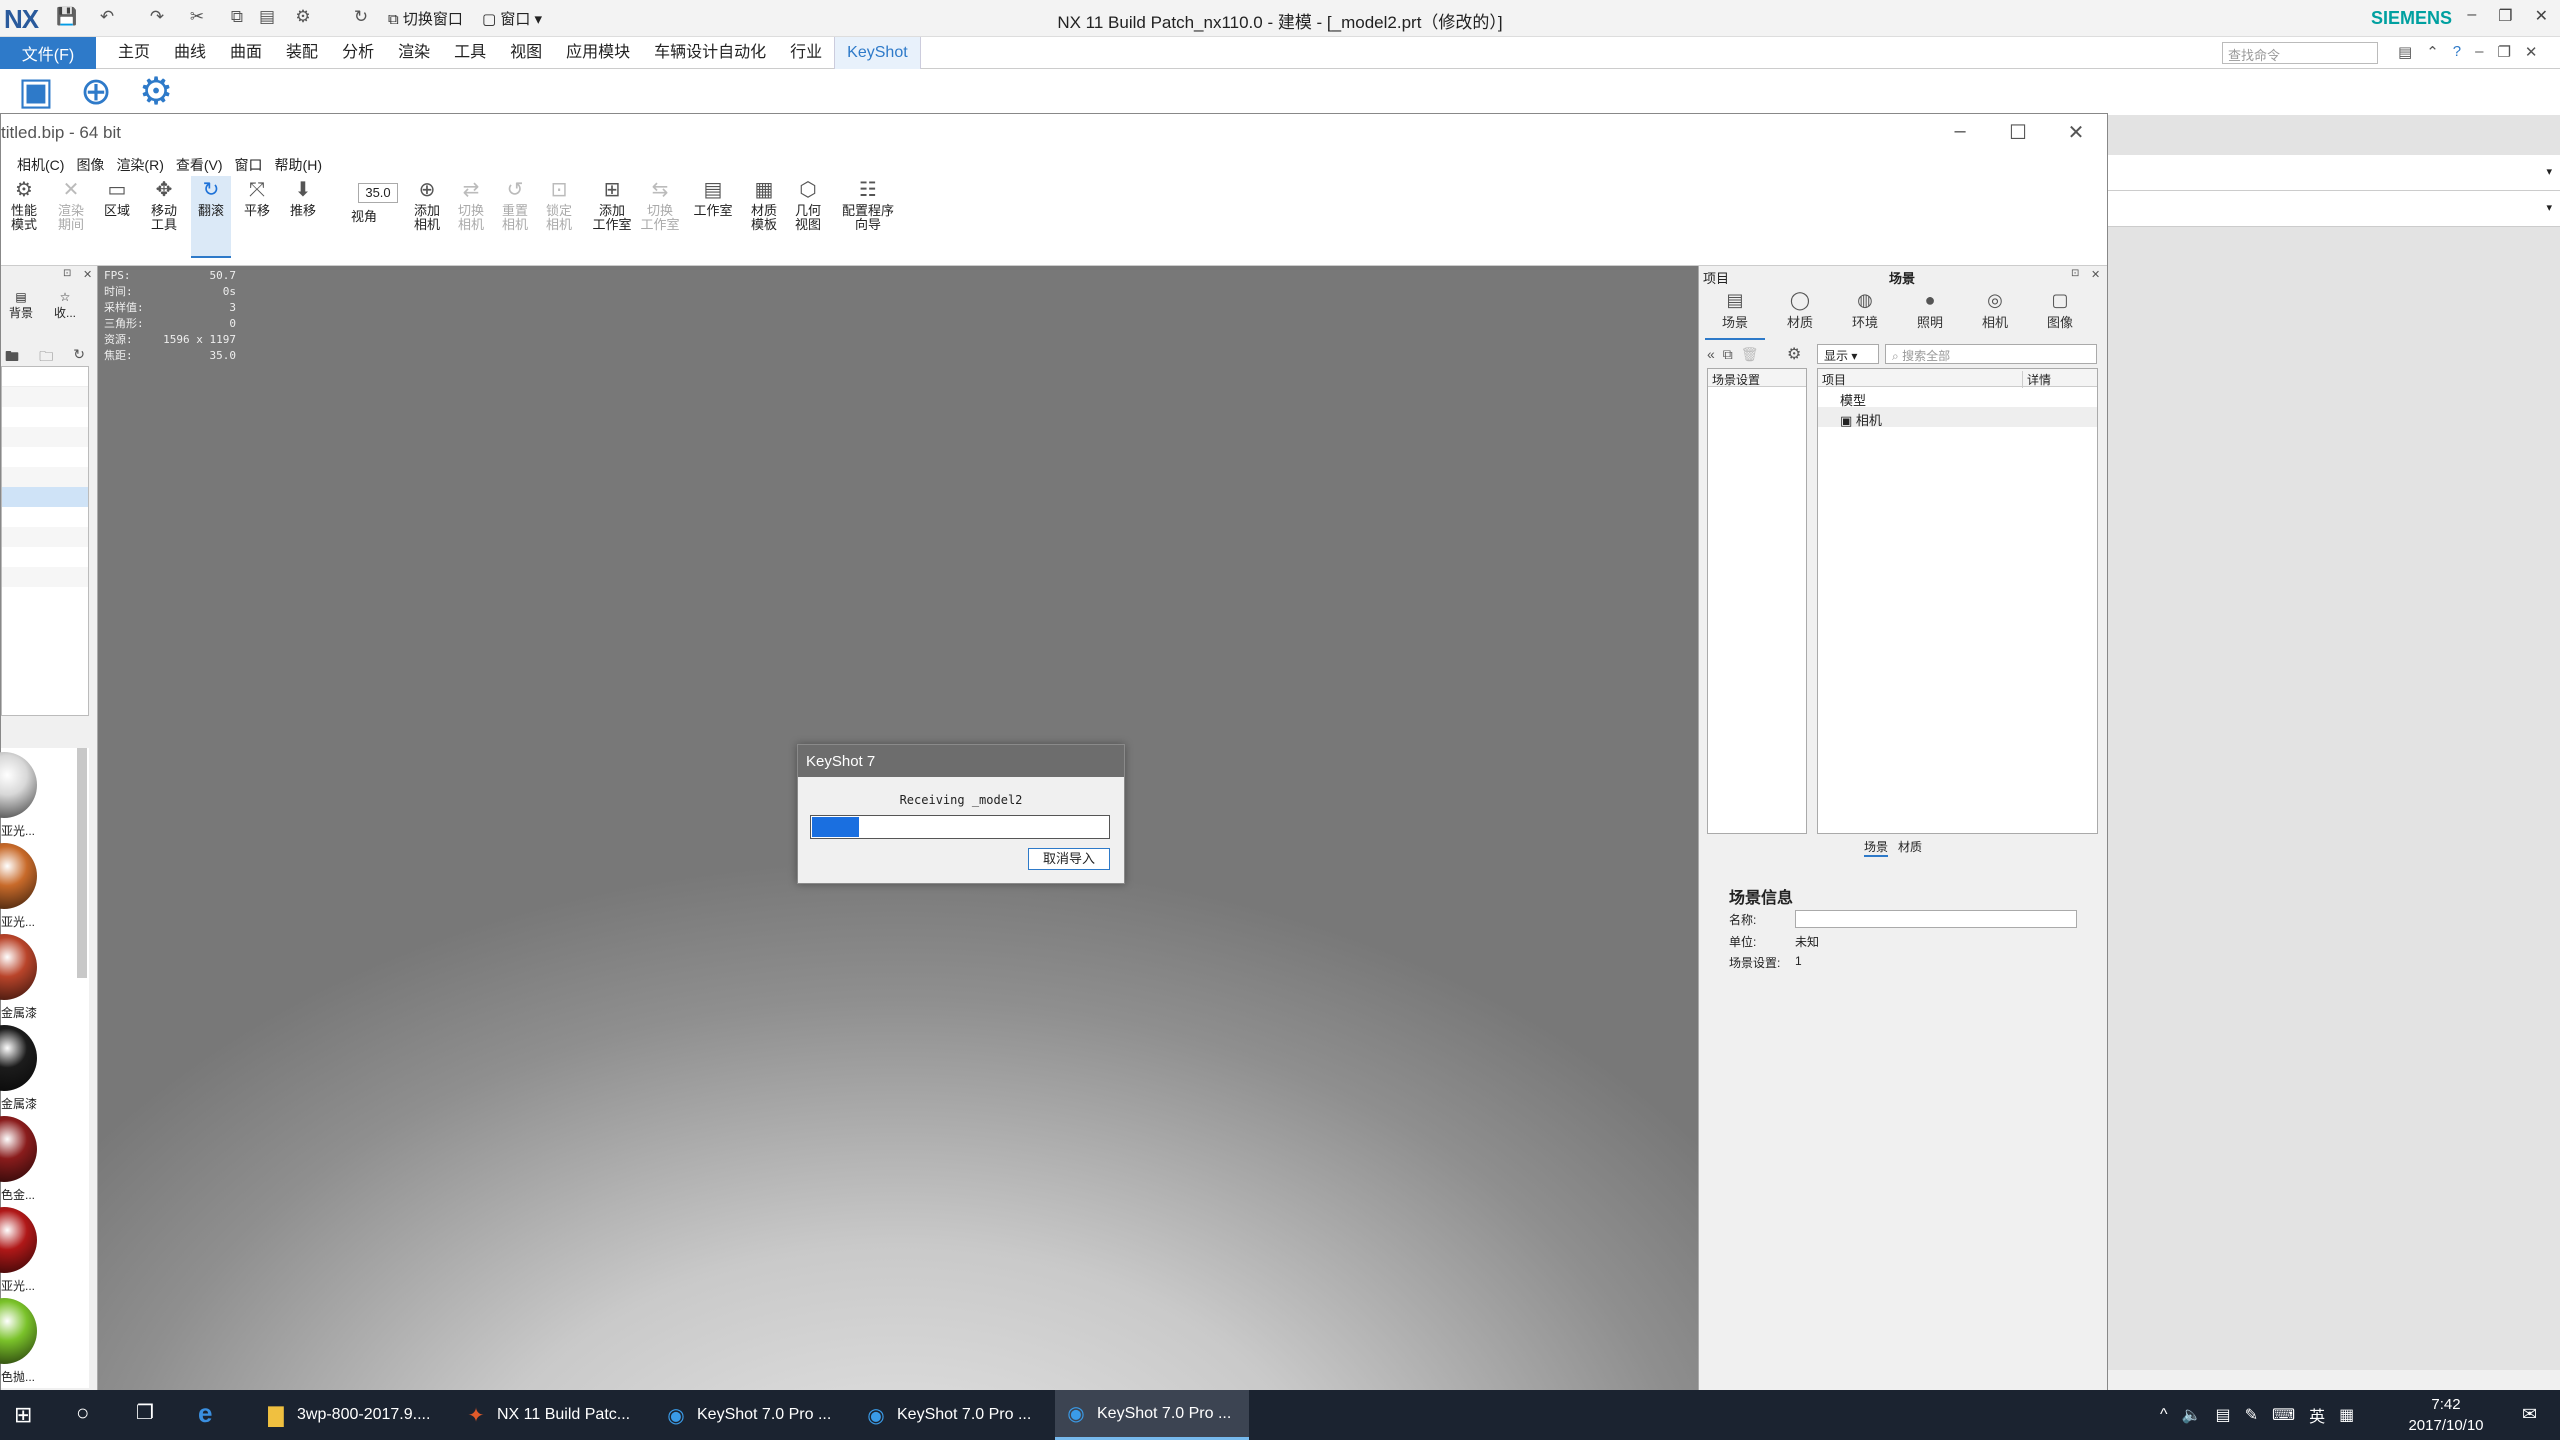 This screenshot has width=2560, height=1440. What do you see at coordinates (808, 217) in the screenshot?
I see `toolbar-button-16: ⬡ 几何 视图` at bounding box center [808, 217].